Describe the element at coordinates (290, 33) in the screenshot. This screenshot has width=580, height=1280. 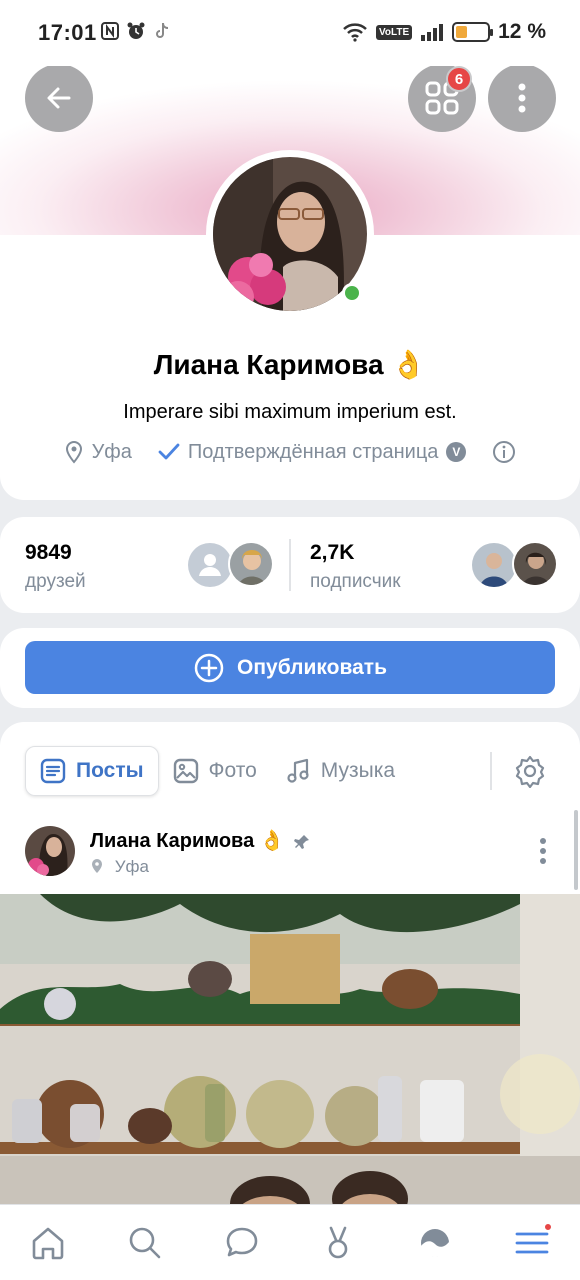
I see `status-bar: 17:01 VoLTE 12 %` at that location.